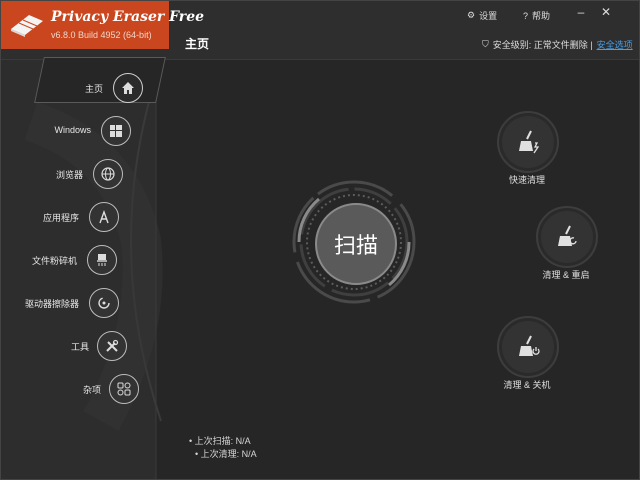  I want to click on app-title: Privacy Eraser Free, so click(128, 17).